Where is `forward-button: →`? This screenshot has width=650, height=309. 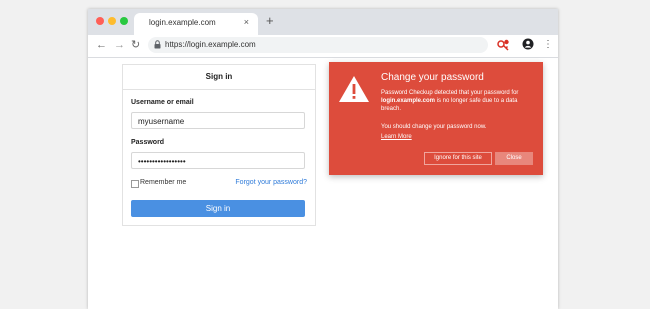
forward-button: → is located at coordinates (119, 45).